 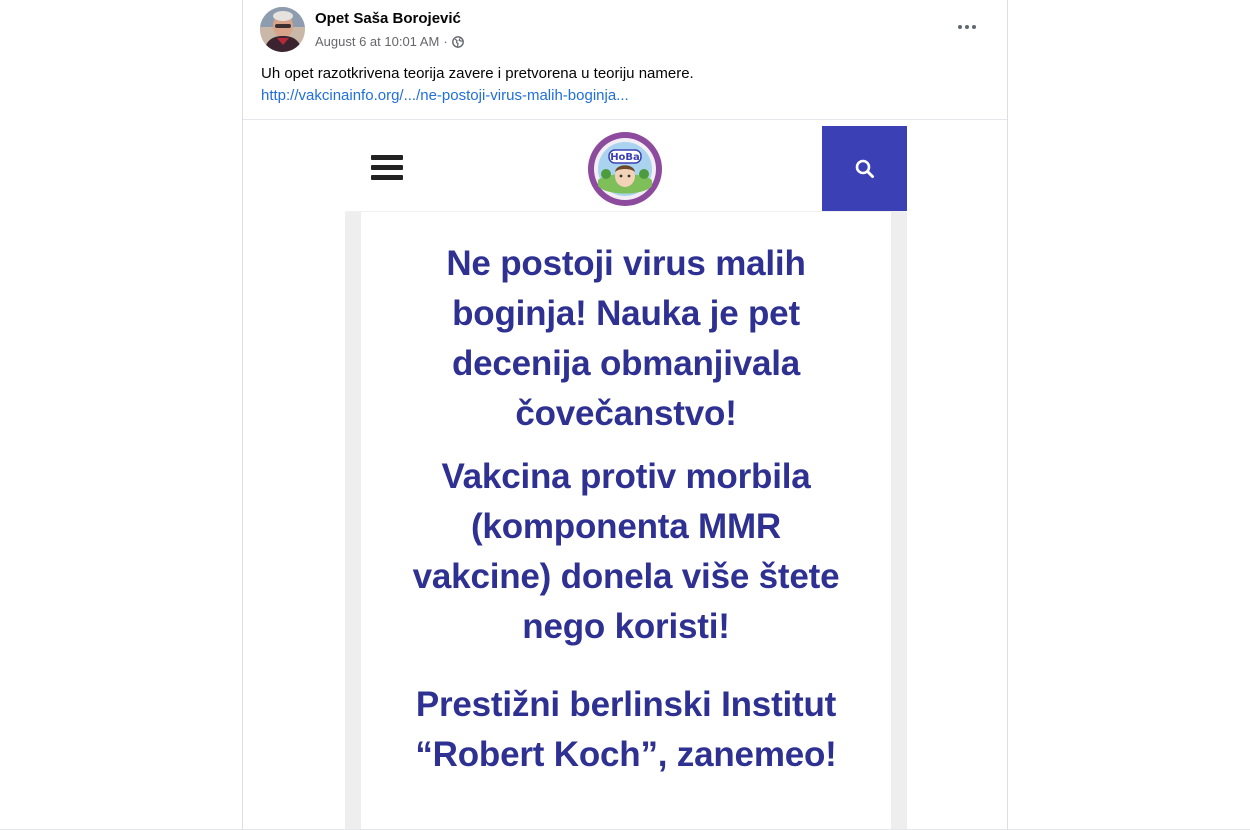 I want to click on site-logo: HoBa, so click(x=625, y=169).